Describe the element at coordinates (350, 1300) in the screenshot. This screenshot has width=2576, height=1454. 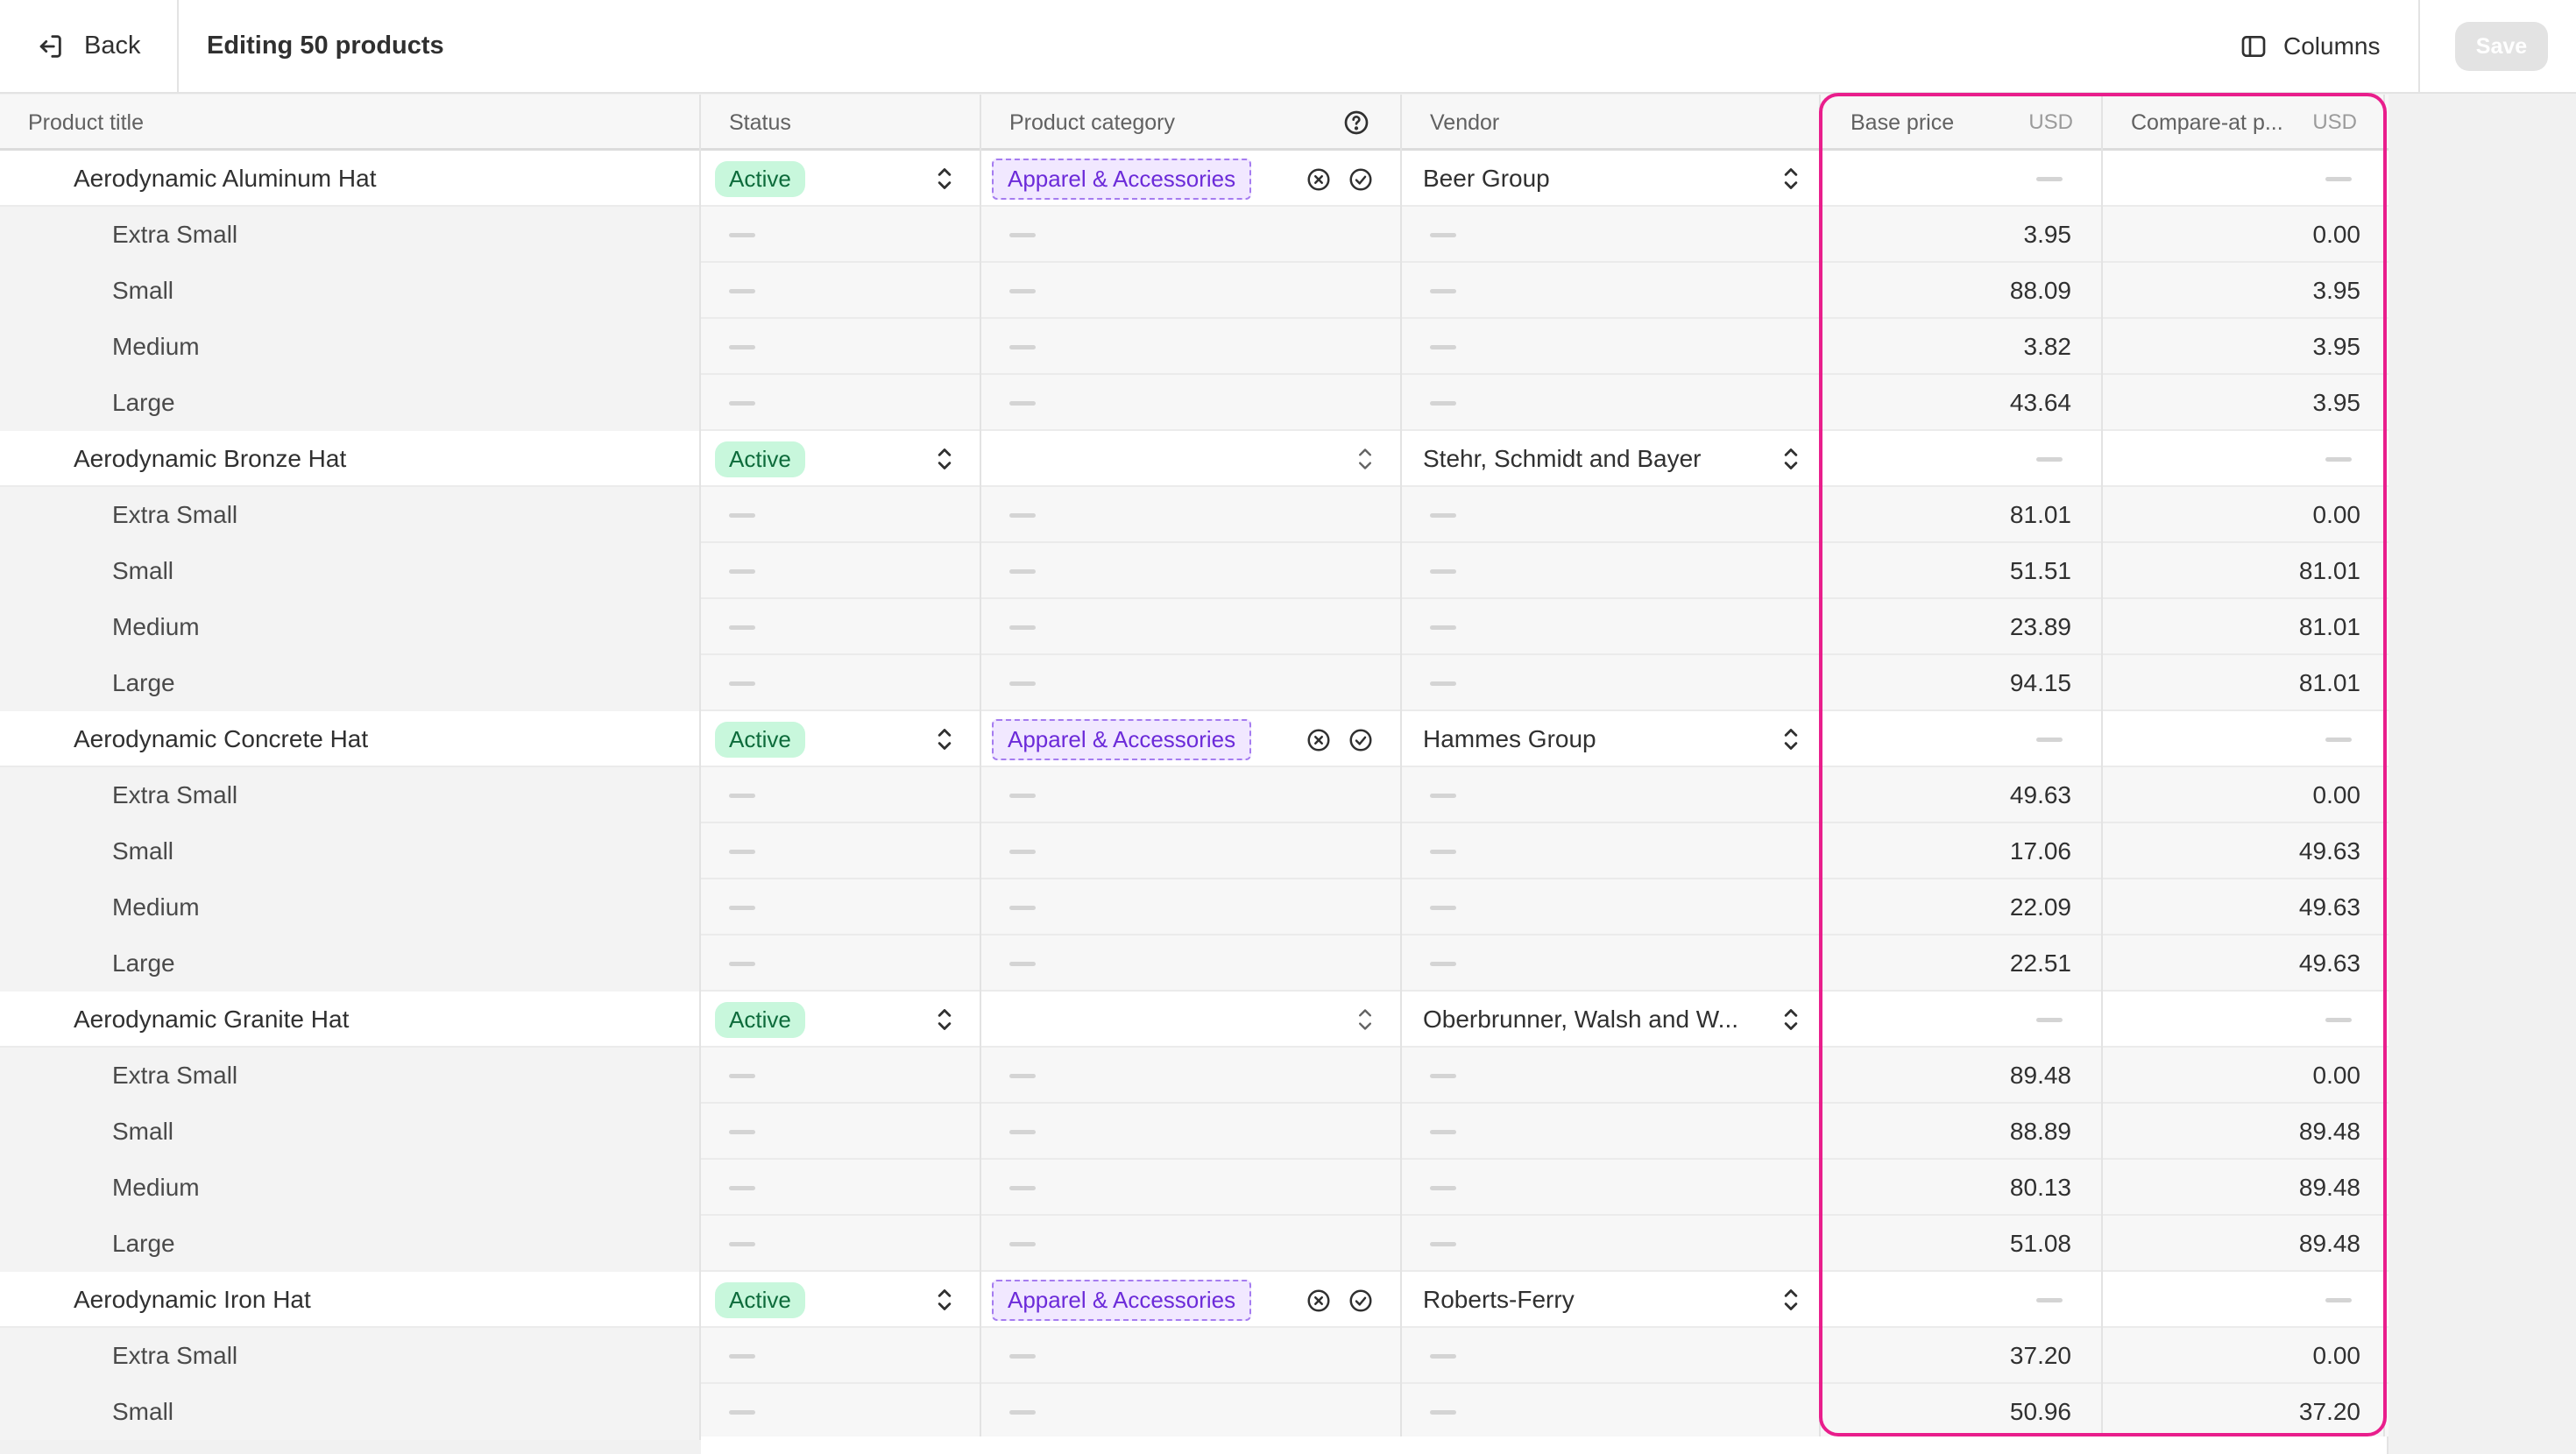
I see `product-title-cell: Aerodynamic Iron Hat` at that location.